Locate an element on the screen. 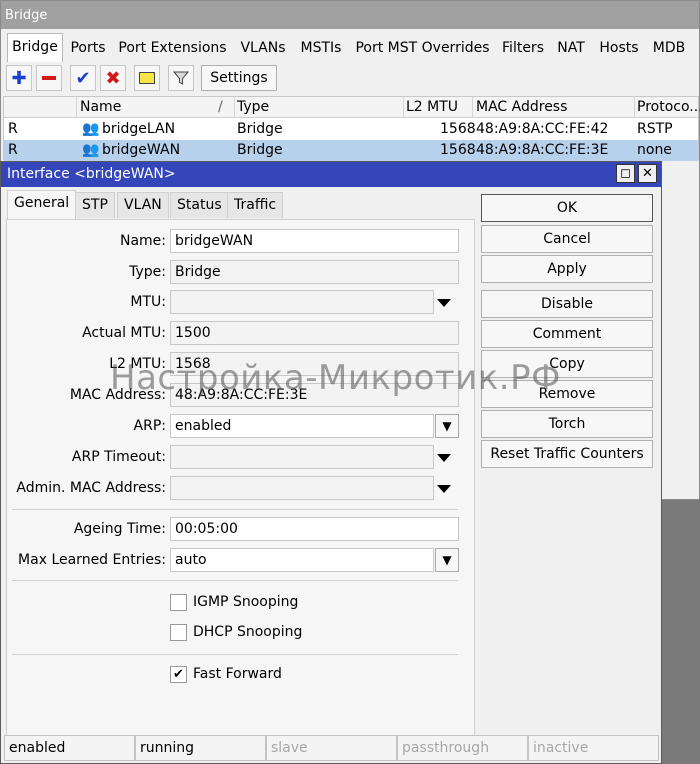  max-learned-entries-label: Max Learned Entries: is located at coordinates (92, 560).